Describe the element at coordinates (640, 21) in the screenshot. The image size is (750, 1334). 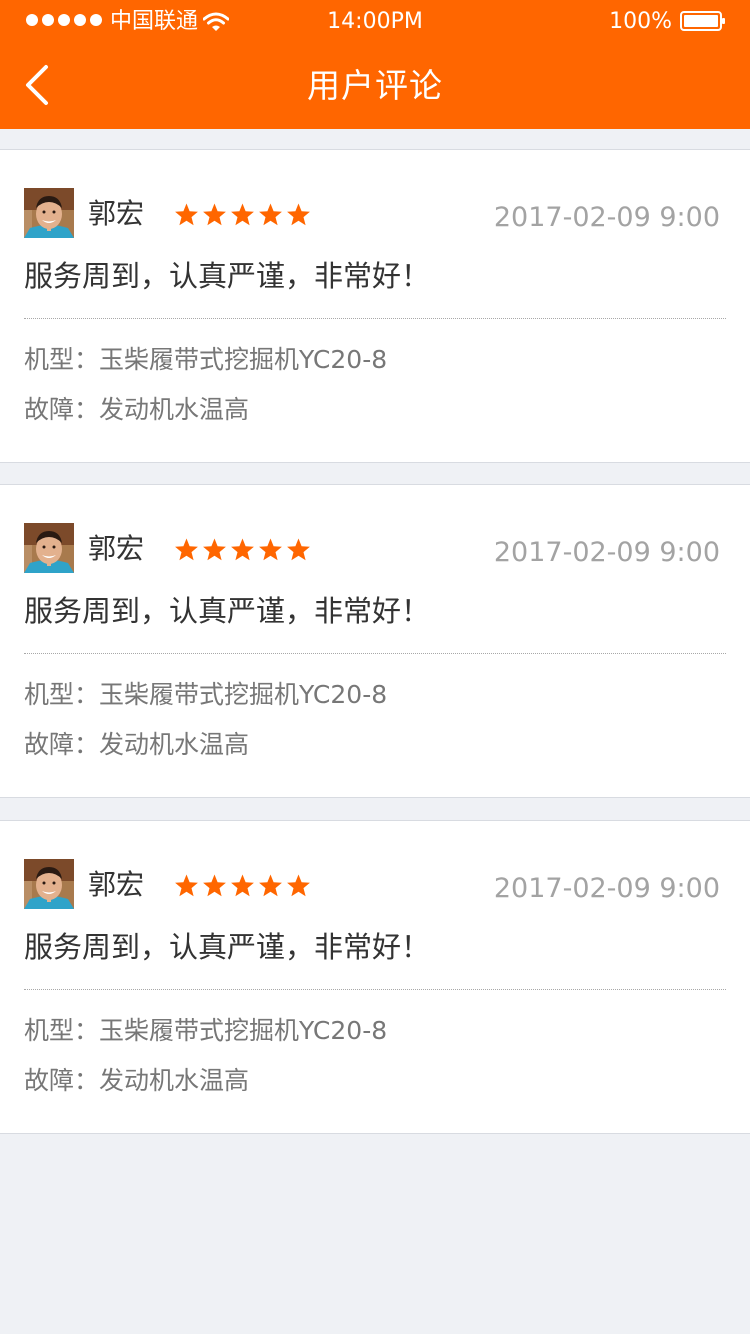
I see `battery-percentage: 100%` at that location.